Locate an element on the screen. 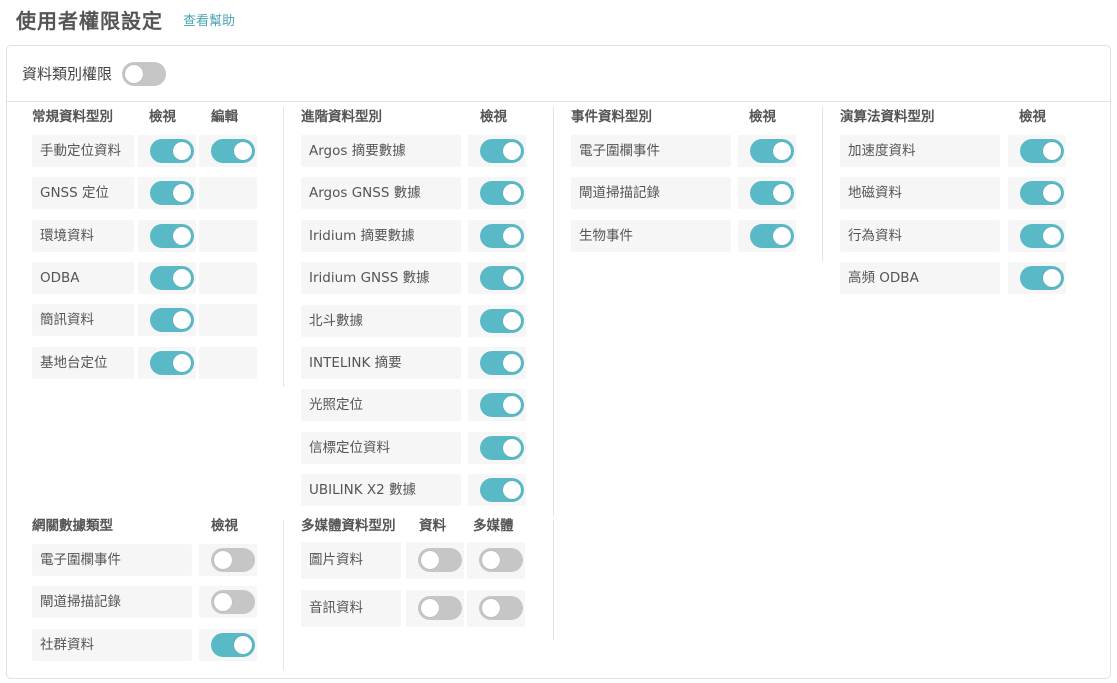 The height and width of the screenshot is (683, 1117). row-label: UBILINK X2 數據 is located at coordinates (362, 490).